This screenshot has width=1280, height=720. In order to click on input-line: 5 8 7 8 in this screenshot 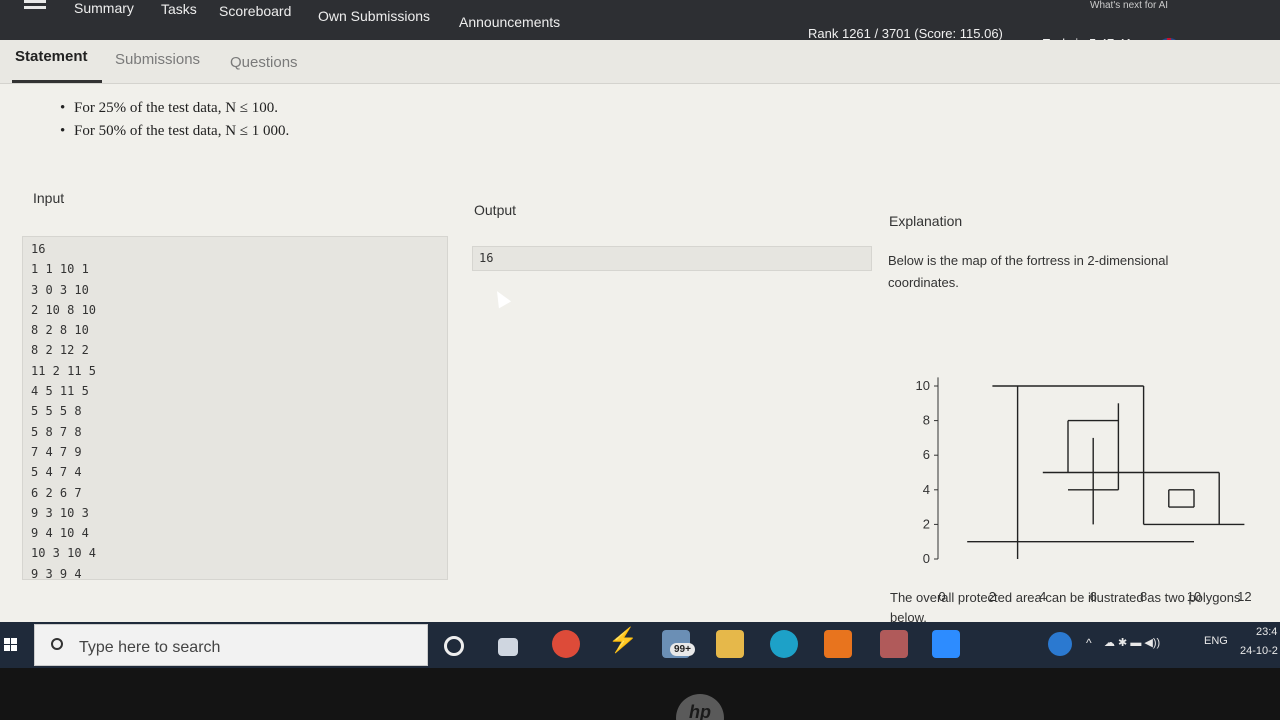, I will do `click(56, 431)`.